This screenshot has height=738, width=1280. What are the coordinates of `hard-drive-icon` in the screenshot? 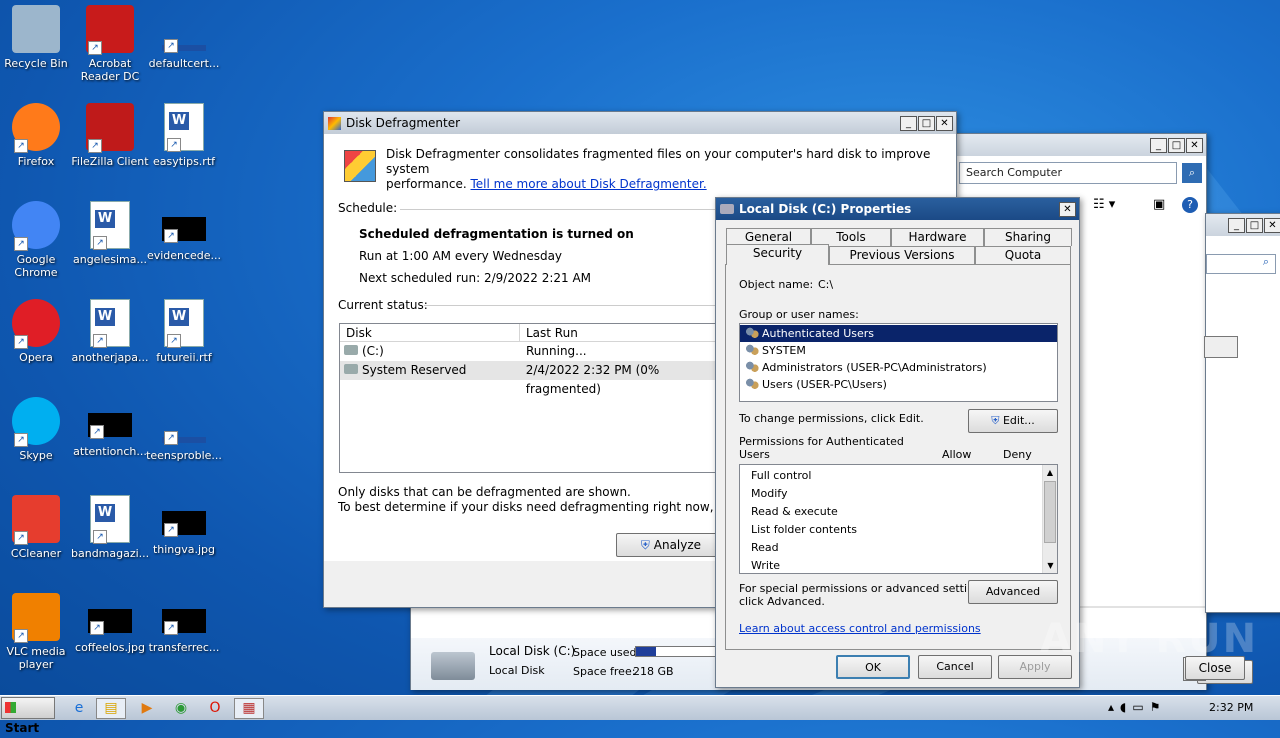 It's located at (453, 666).